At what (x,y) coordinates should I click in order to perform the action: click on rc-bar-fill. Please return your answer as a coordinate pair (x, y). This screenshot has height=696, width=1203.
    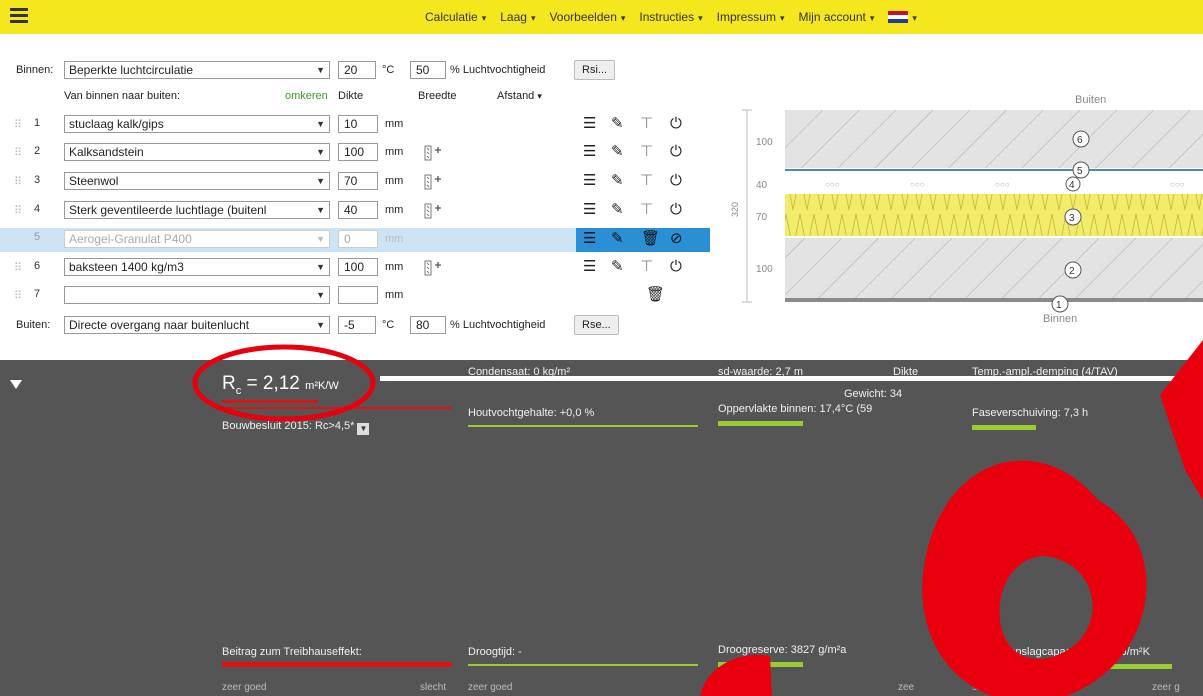
    Looking at the image, I should click on (270, 401).